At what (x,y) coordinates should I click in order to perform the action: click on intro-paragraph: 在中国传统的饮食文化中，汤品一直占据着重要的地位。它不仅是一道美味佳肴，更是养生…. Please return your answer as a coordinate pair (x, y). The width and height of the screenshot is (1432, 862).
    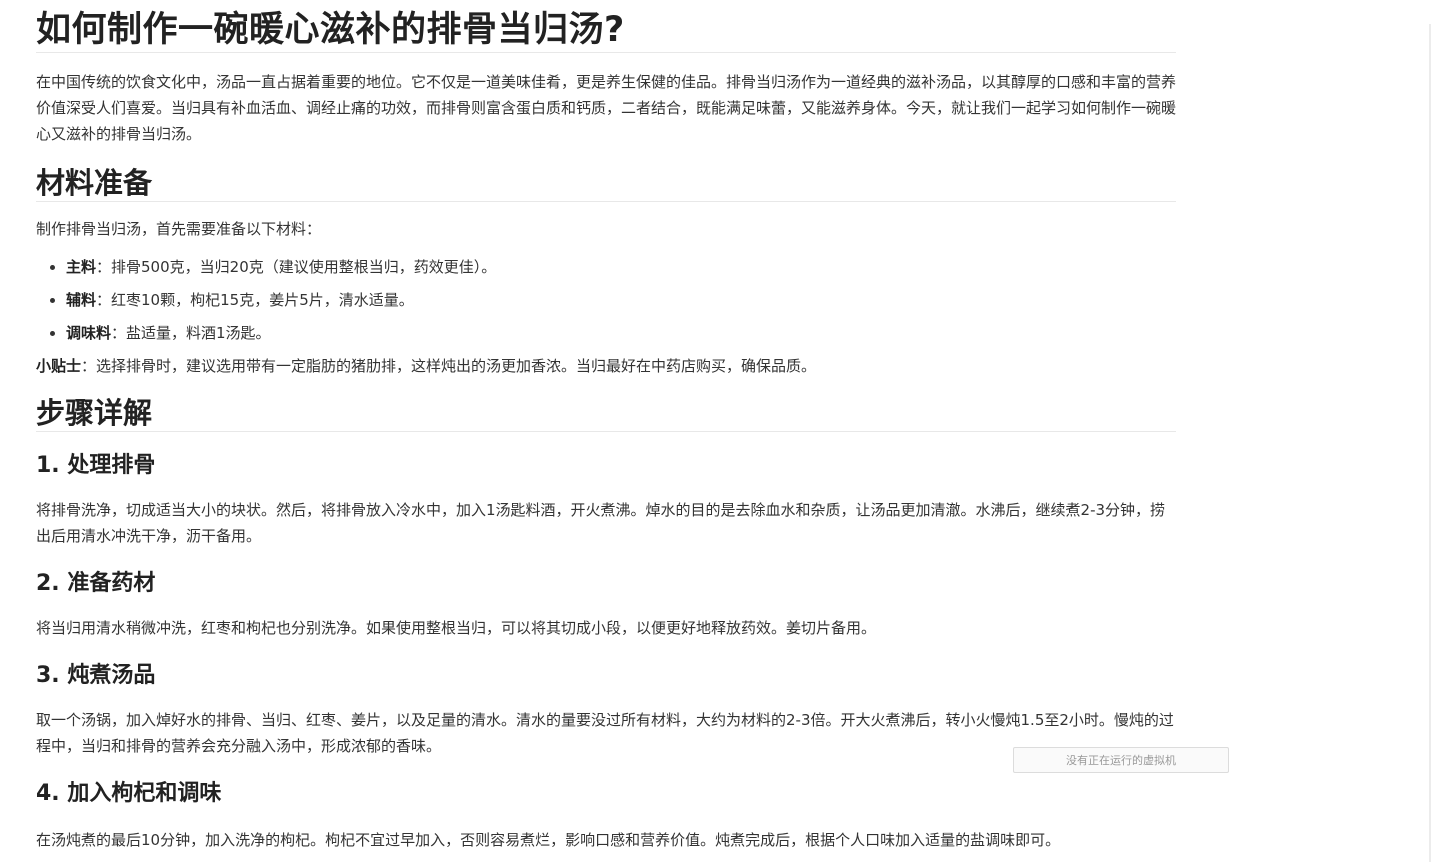
    Looking at the image, I should click on (606, 108).